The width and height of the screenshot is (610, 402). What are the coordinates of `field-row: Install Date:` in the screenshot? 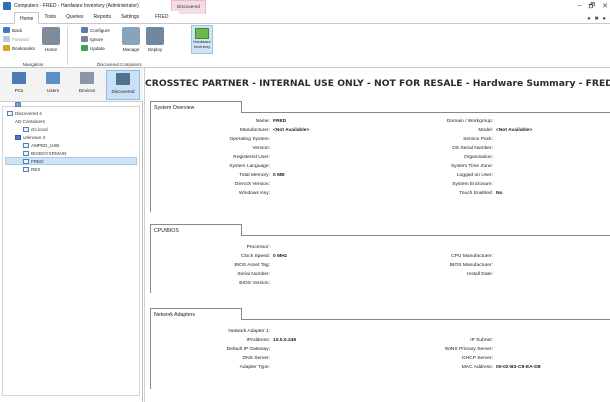 It's located at (480, 274).